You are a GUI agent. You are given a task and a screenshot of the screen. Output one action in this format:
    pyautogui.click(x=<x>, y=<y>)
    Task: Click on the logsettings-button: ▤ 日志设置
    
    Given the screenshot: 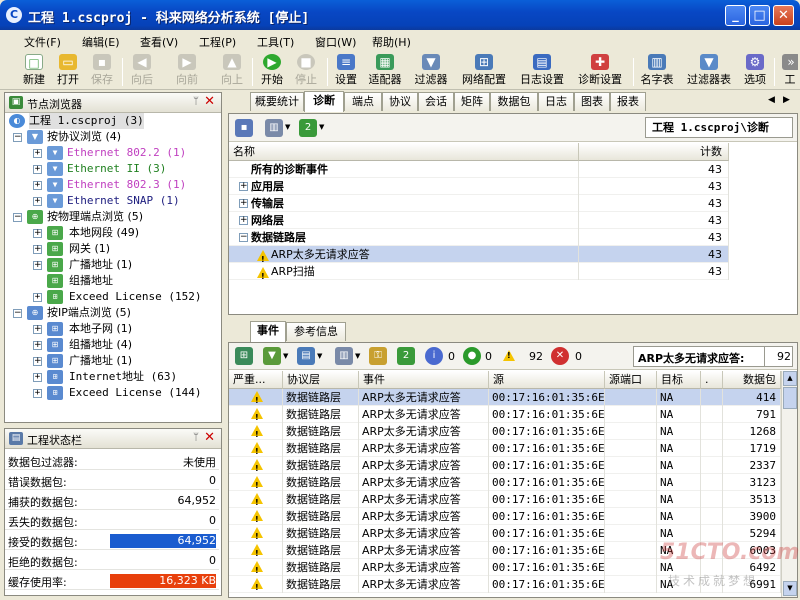 What is the action you would take?
    pyautogui.click(x=542, y=71)
    